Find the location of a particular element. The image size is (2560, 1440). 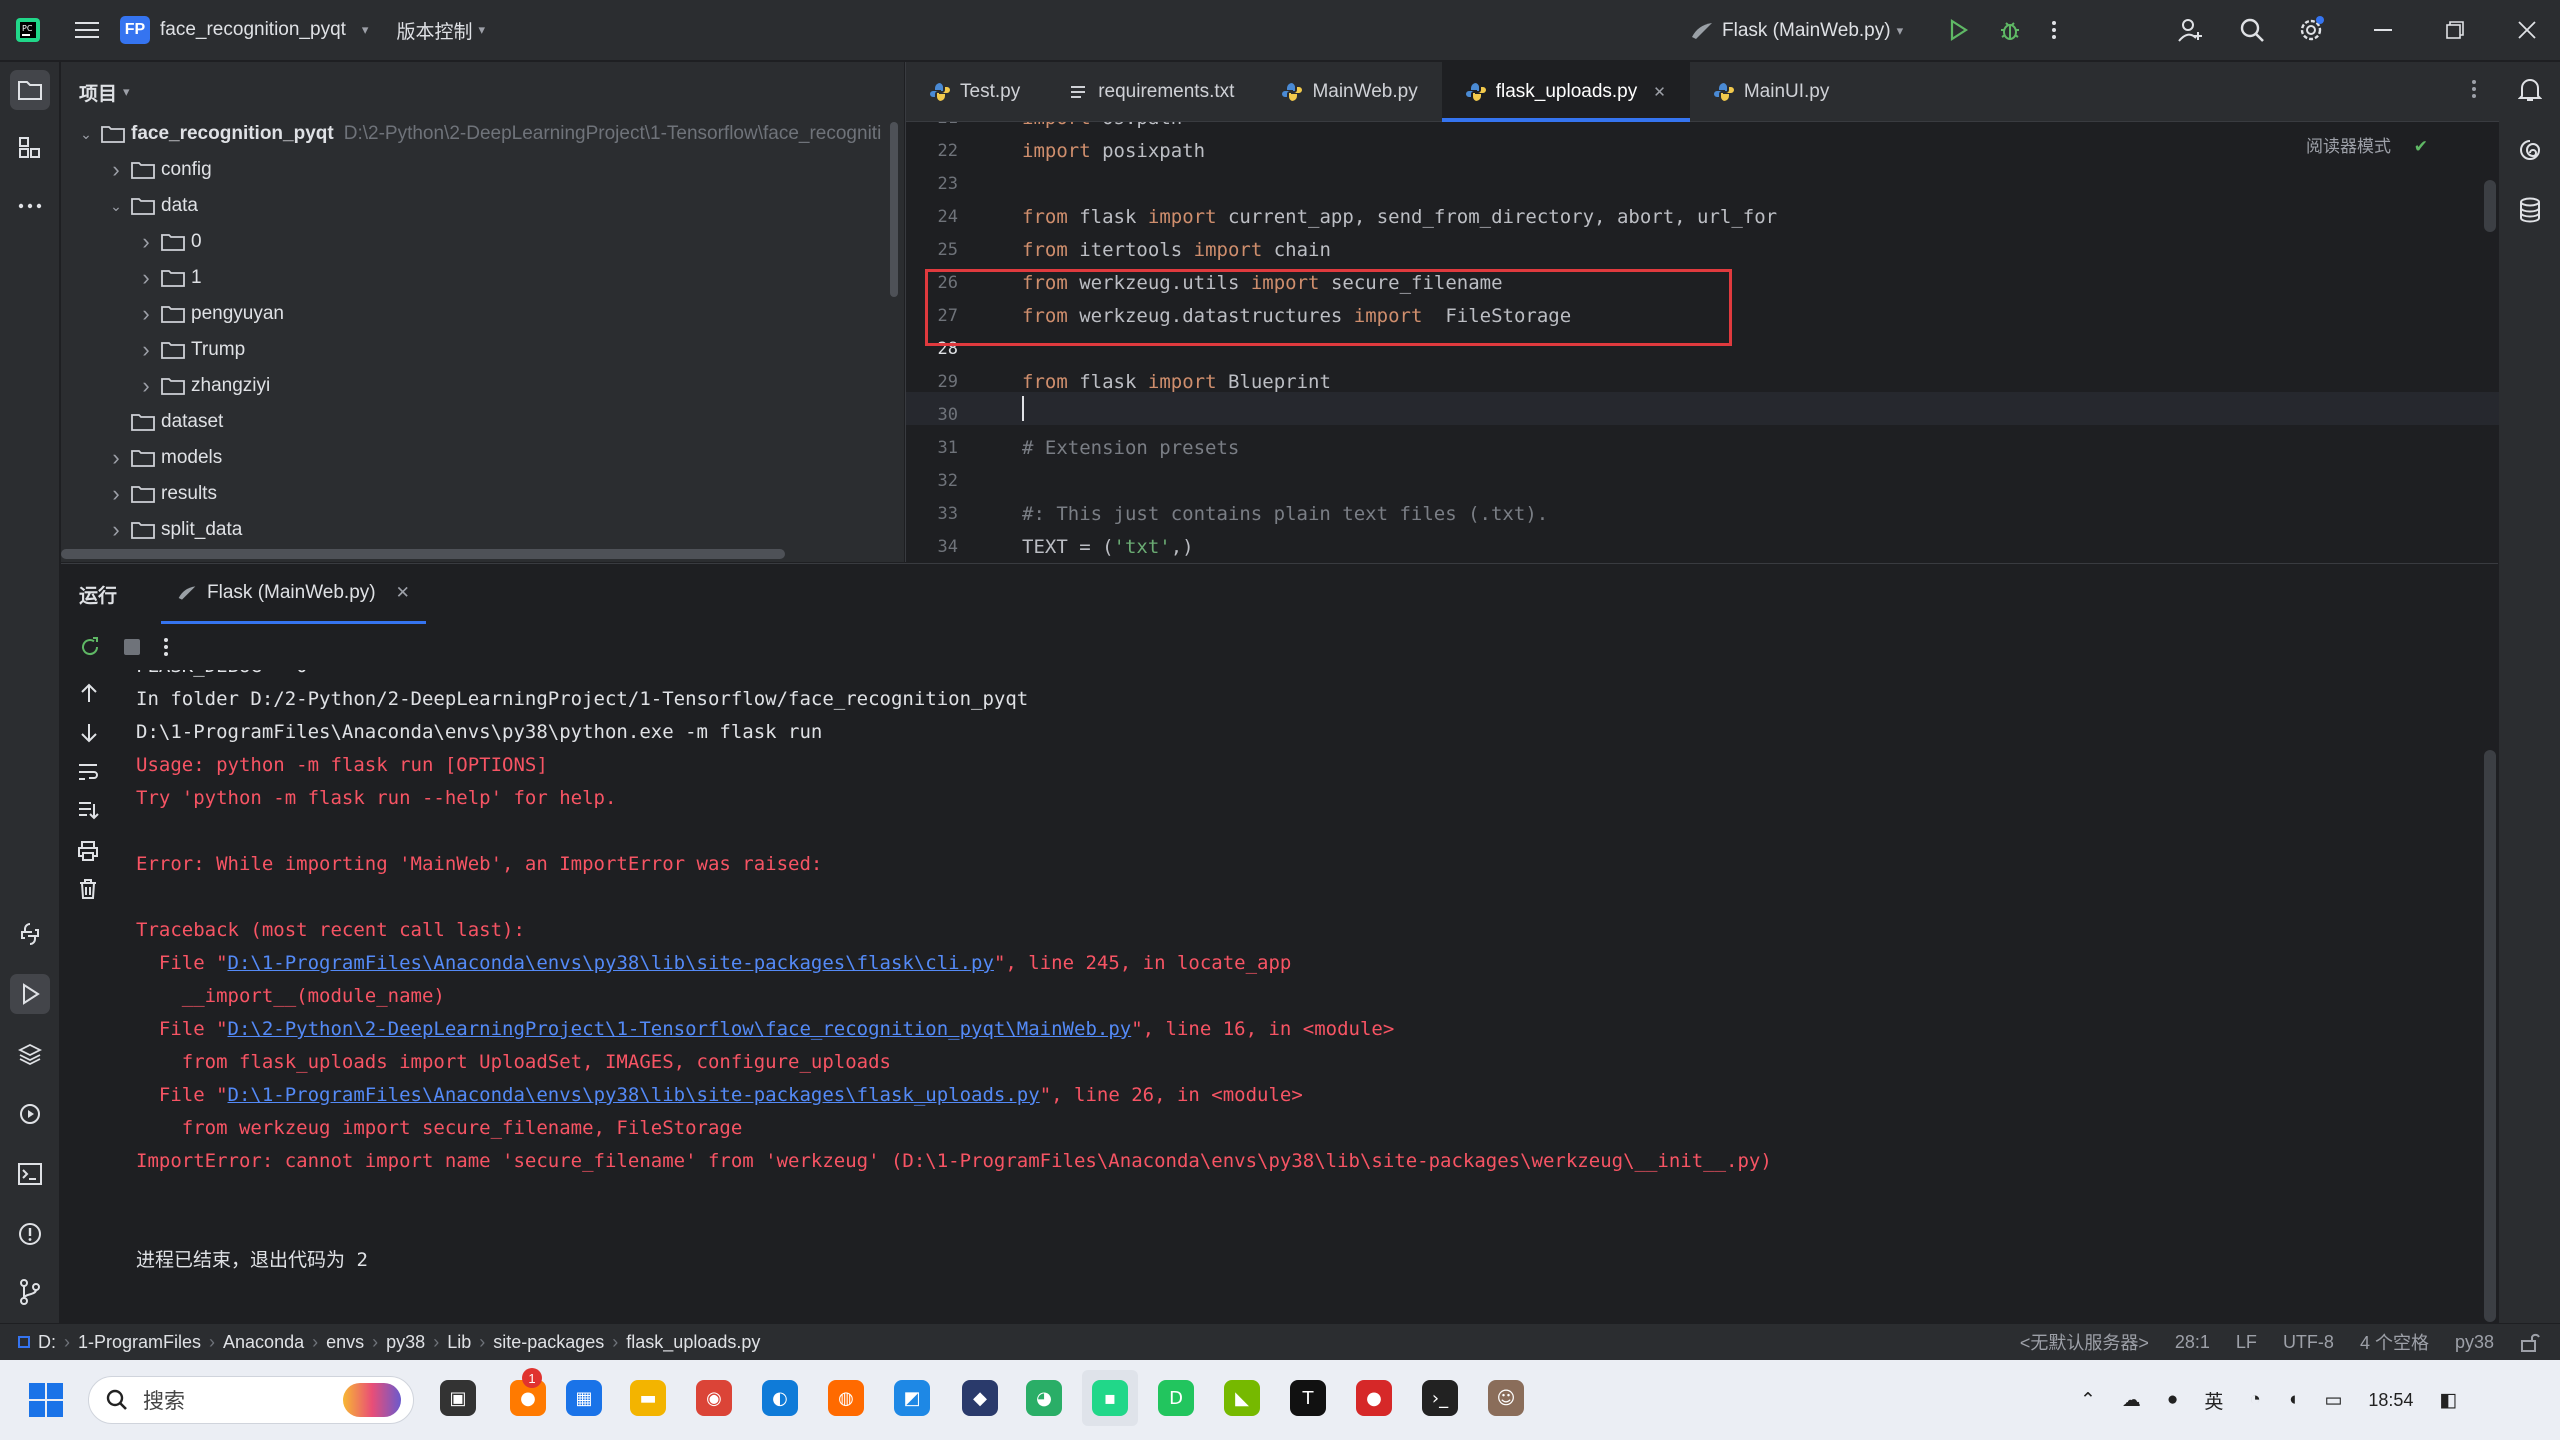

nvidia-icon: ◣ is located at coordinates (1242, 1398).